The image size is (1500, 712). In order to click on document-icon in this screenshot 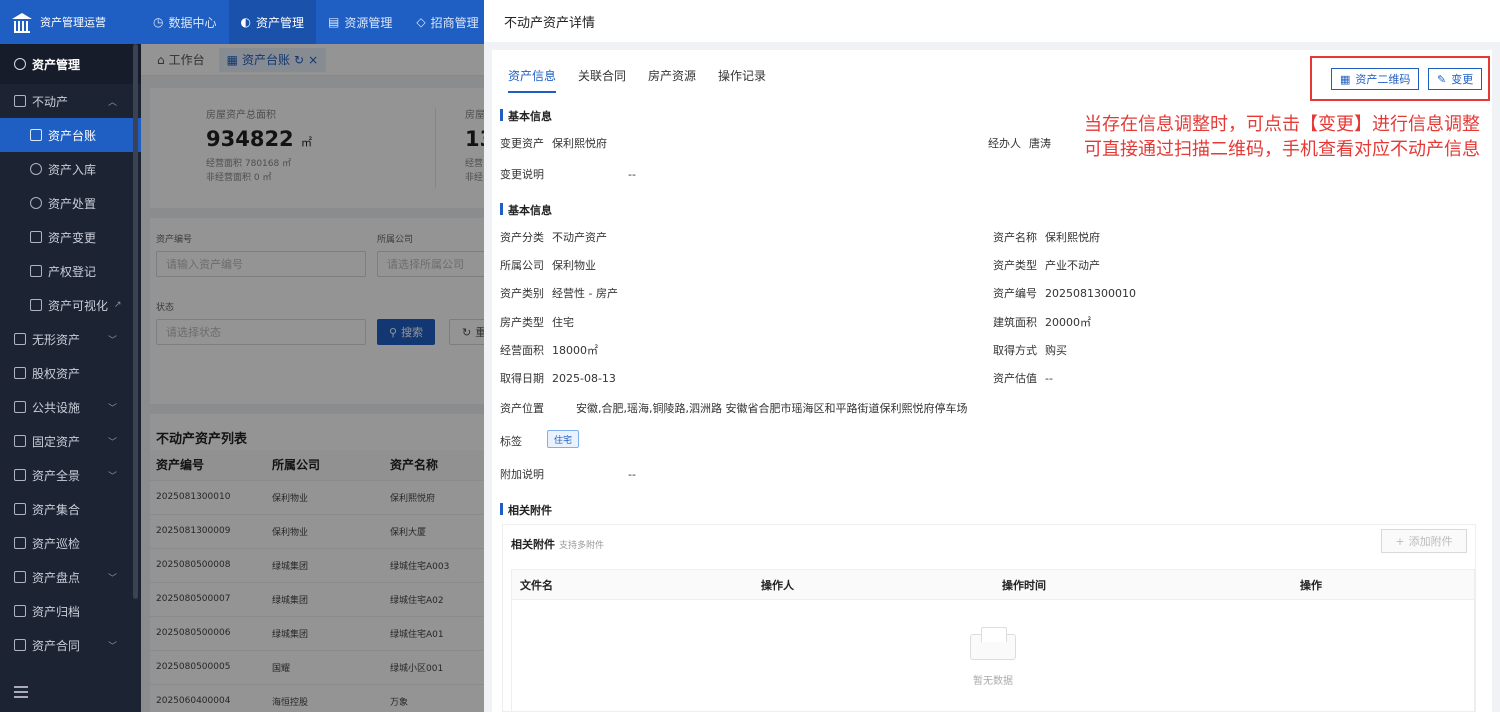, I will do `click(36, 271)`.